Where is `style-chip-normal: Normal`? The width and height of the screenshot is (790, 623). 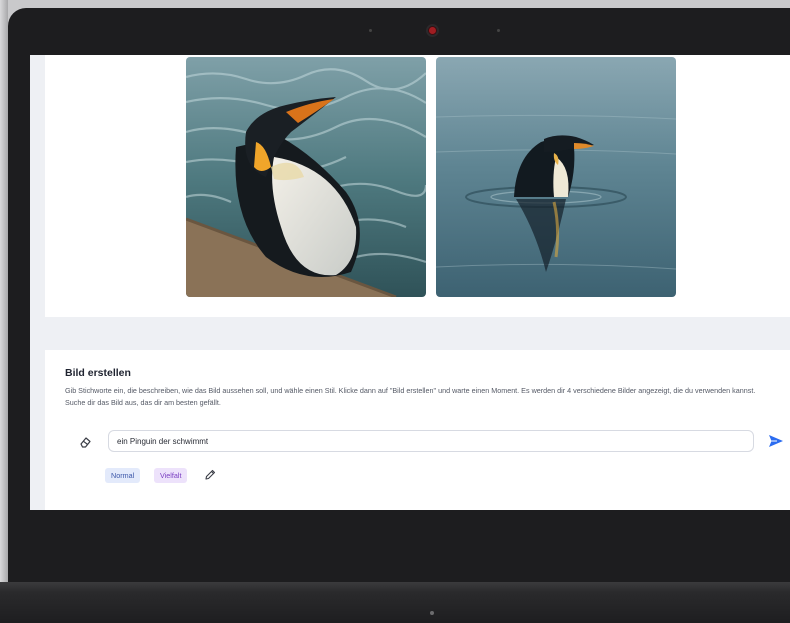
style-chip-normal: Normal is located at coordinates (123, 475).